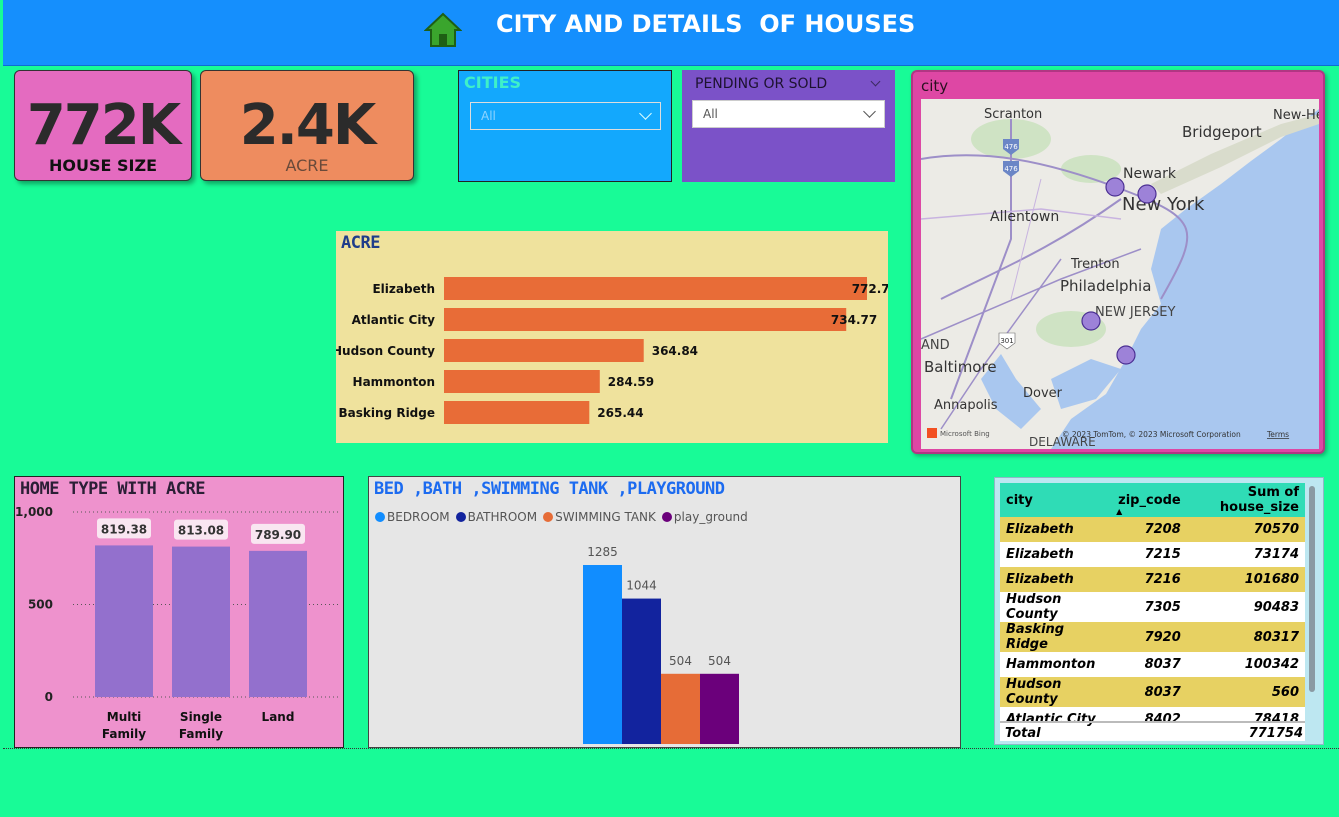 Image resolution: width=1339 pixels, height=817 pixels. I want to click on table-row: Basking Ridge 7920 80317, so click(1152, 637).